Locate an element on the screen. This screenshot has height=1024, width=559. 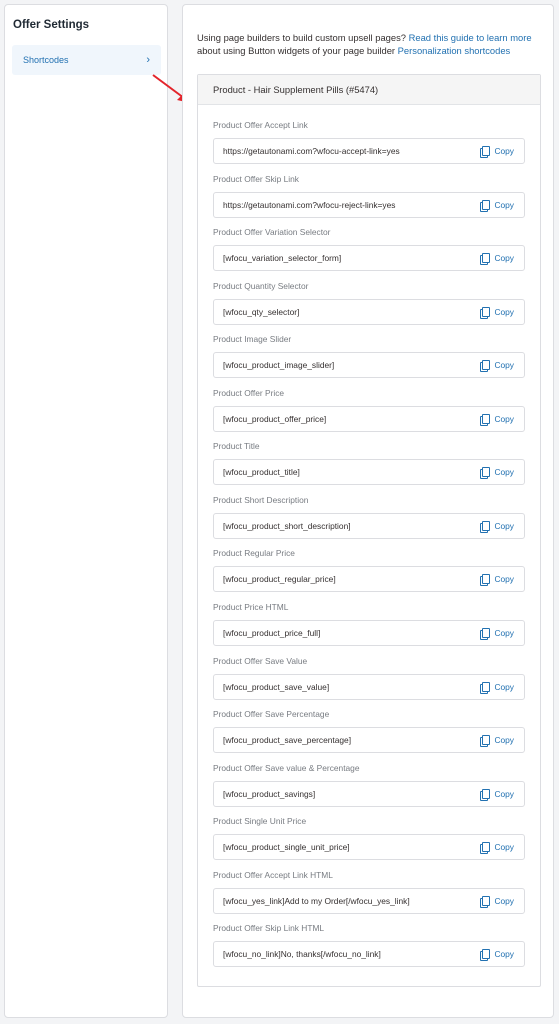
shortcode-value: [wfocu_product_offer_price] is located at coordinates (274, 419).